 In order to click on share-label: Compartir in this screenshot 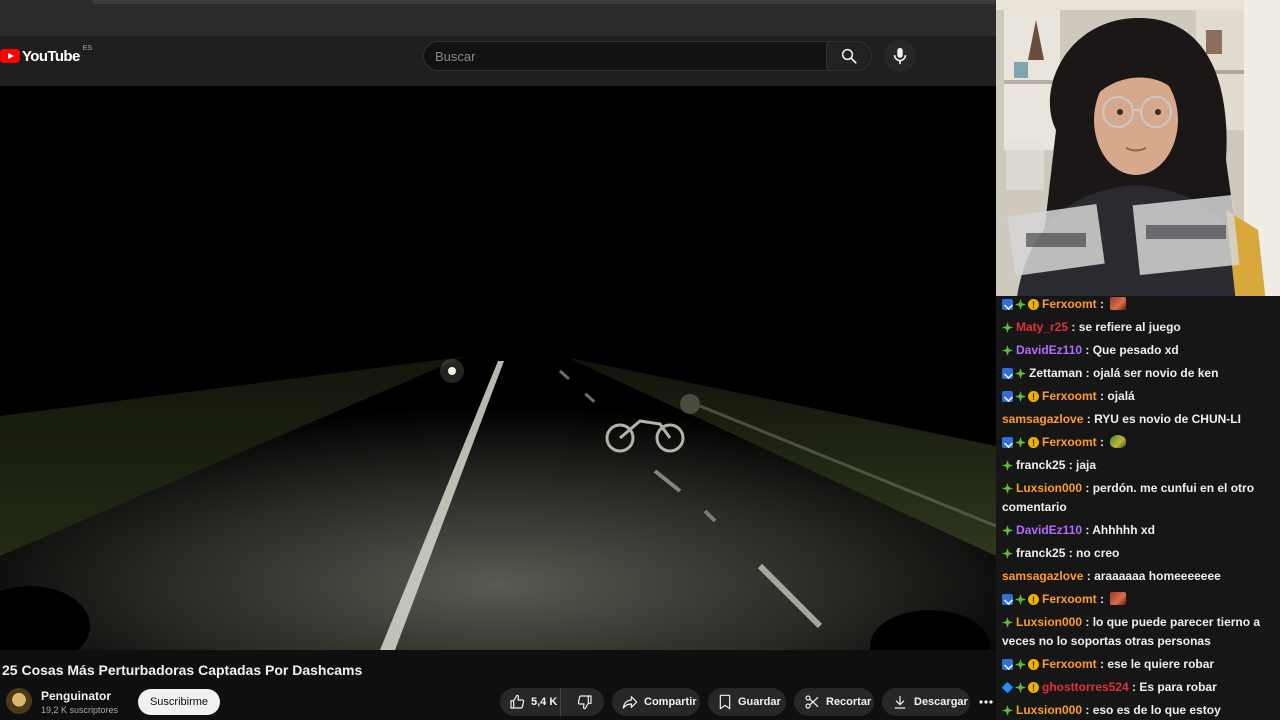, I will do `click(670, 702)`.